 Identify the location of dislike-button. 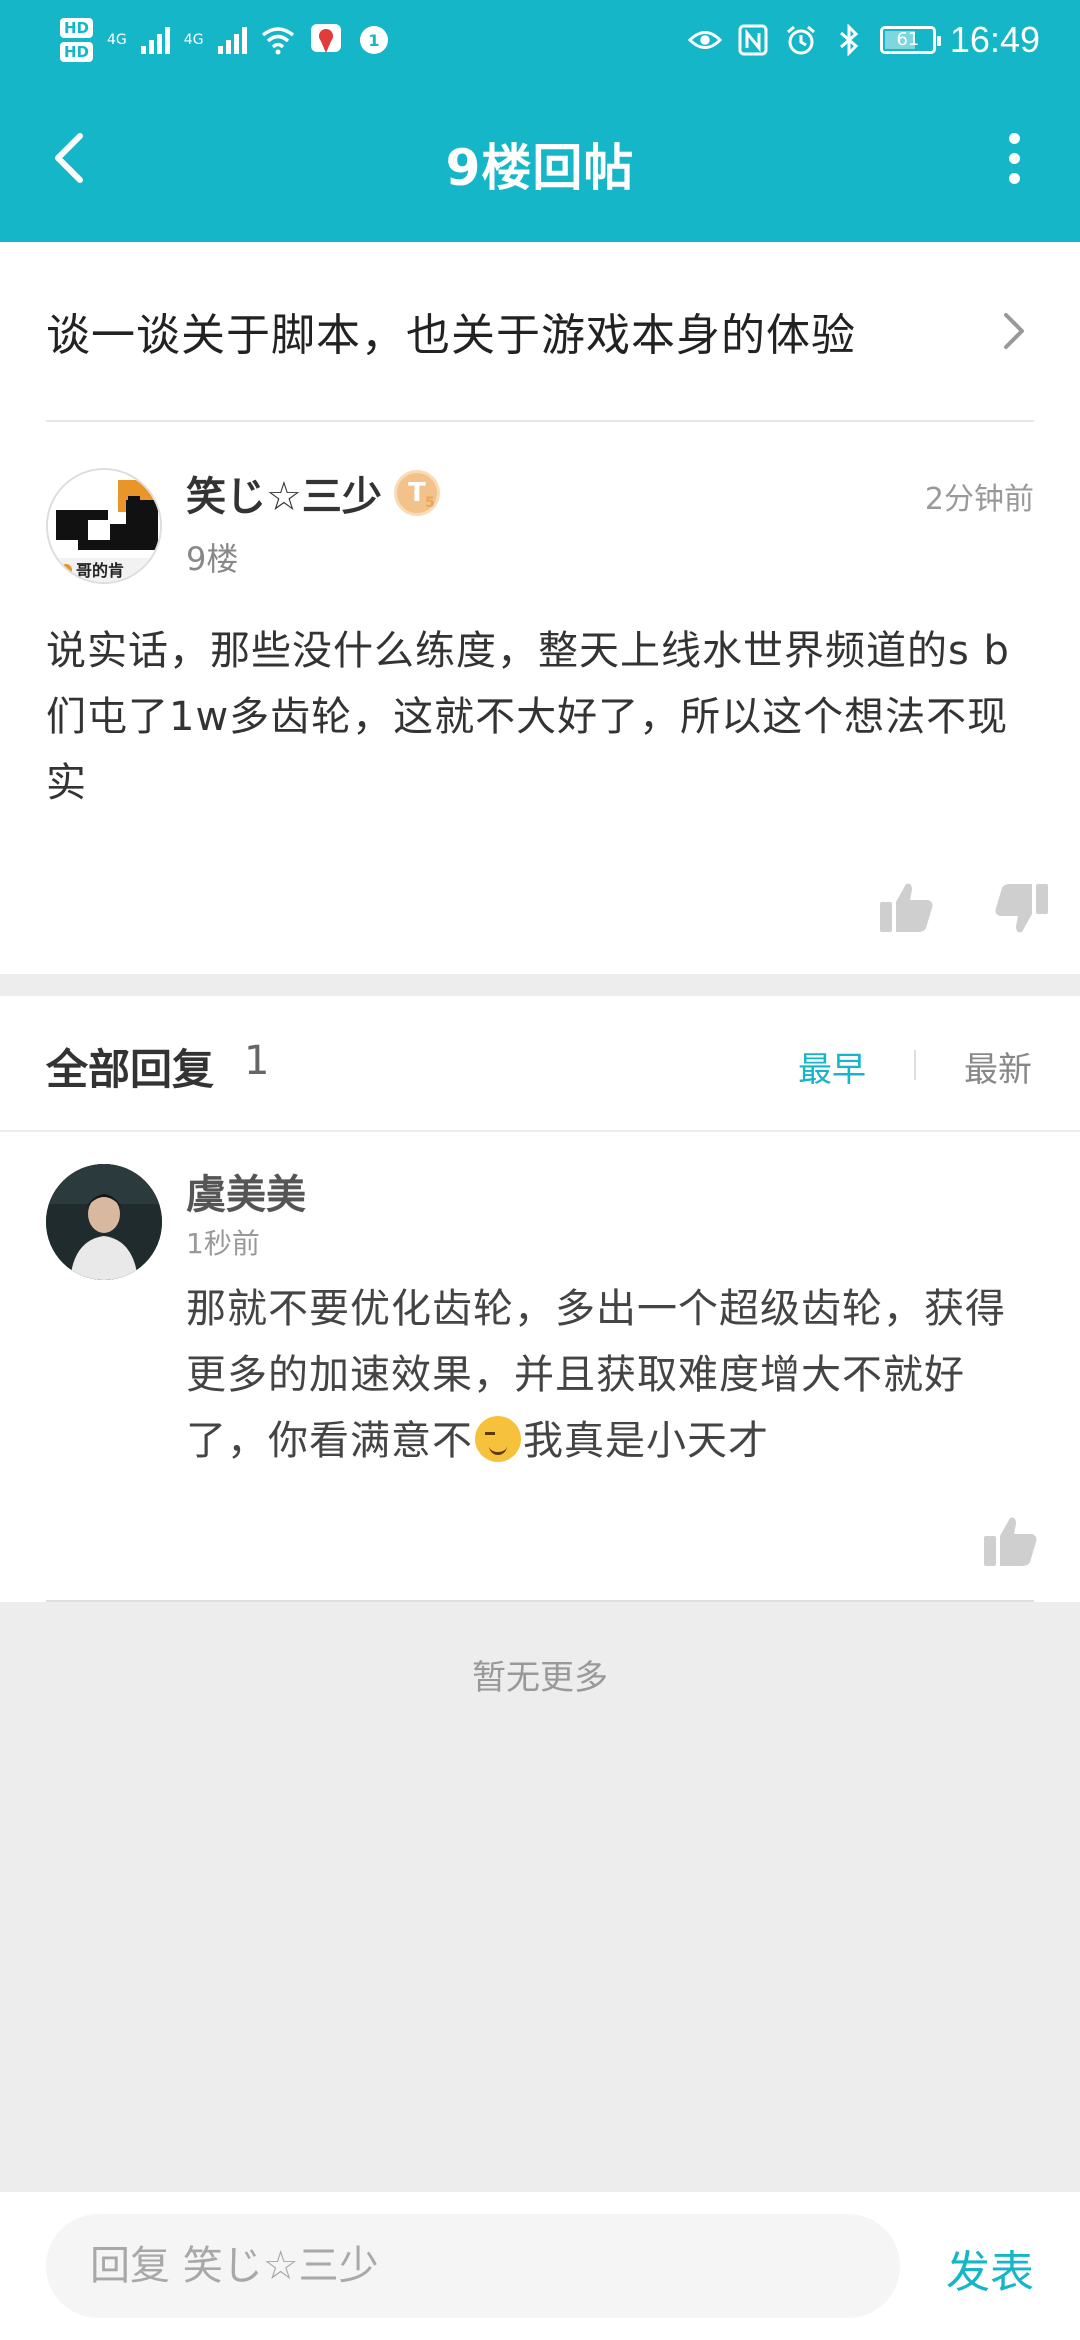
(1022, 908).